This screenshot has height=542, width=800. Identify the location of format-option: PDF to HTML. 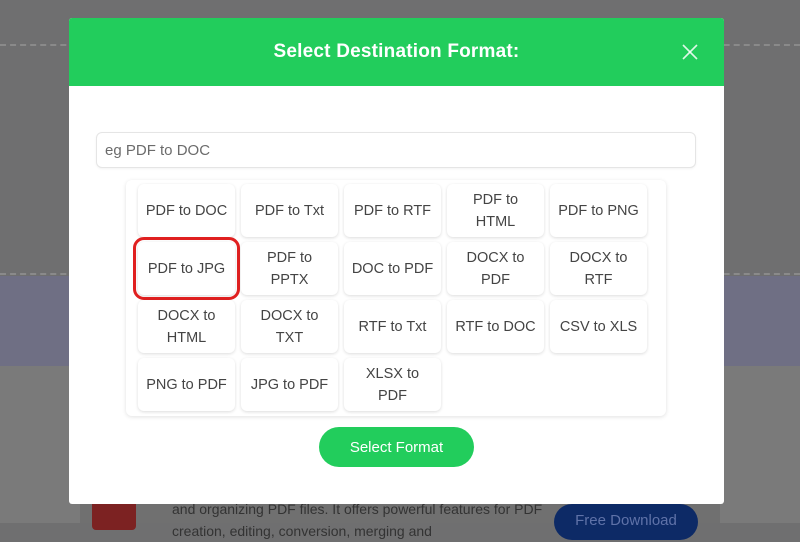
(495, 210).